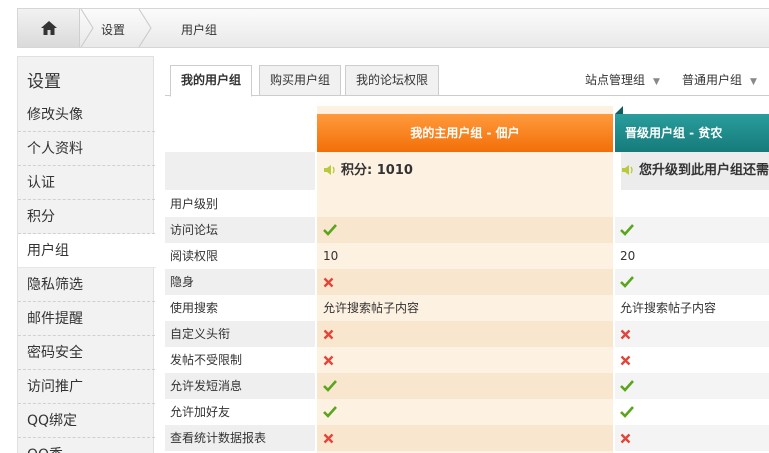  What do you see at coordinates (615, 80) in the screenshot?
I see `dropdown-label: 站点管理组` at bounding box center [615, 80].